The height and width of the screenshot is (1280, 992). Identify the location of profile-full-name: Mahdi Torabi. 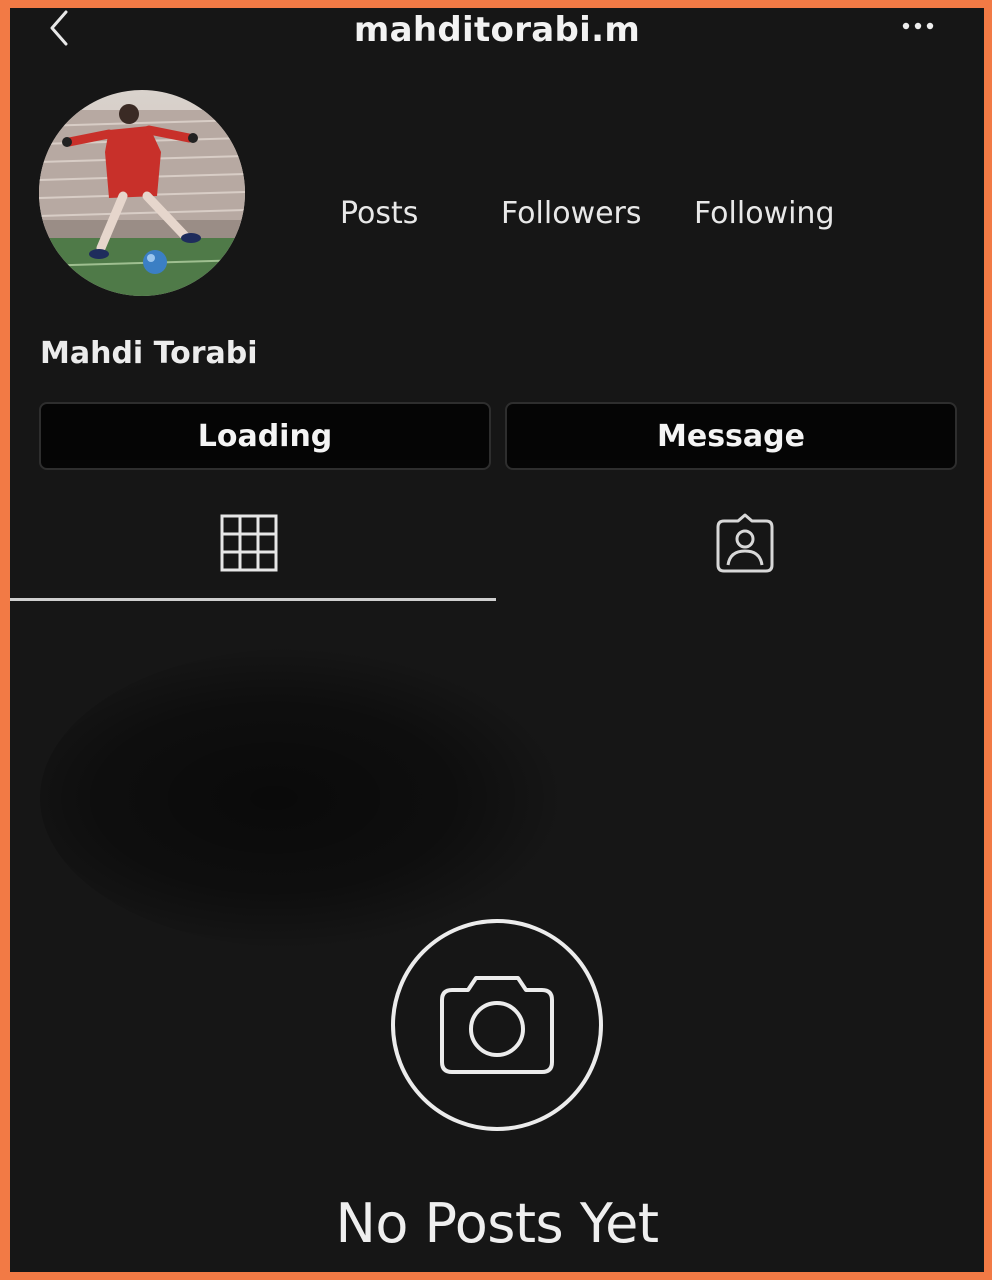
(149, 353).